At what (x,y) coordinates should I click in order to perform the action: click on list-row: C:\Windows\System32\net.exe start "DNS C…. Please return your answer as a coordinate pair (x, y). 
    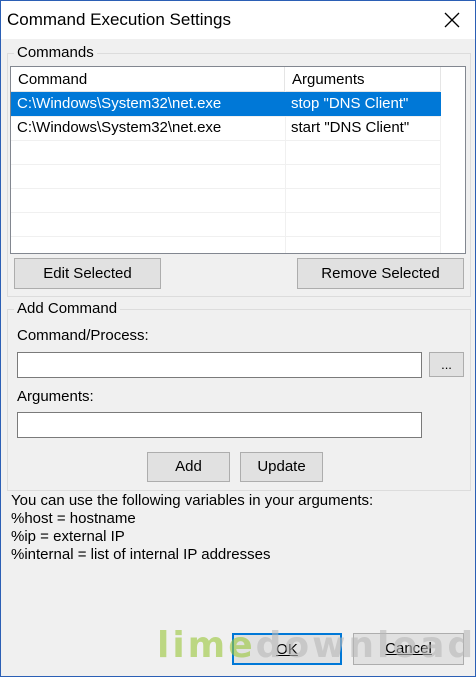
    Looking at the image, I should click on (226, 128).